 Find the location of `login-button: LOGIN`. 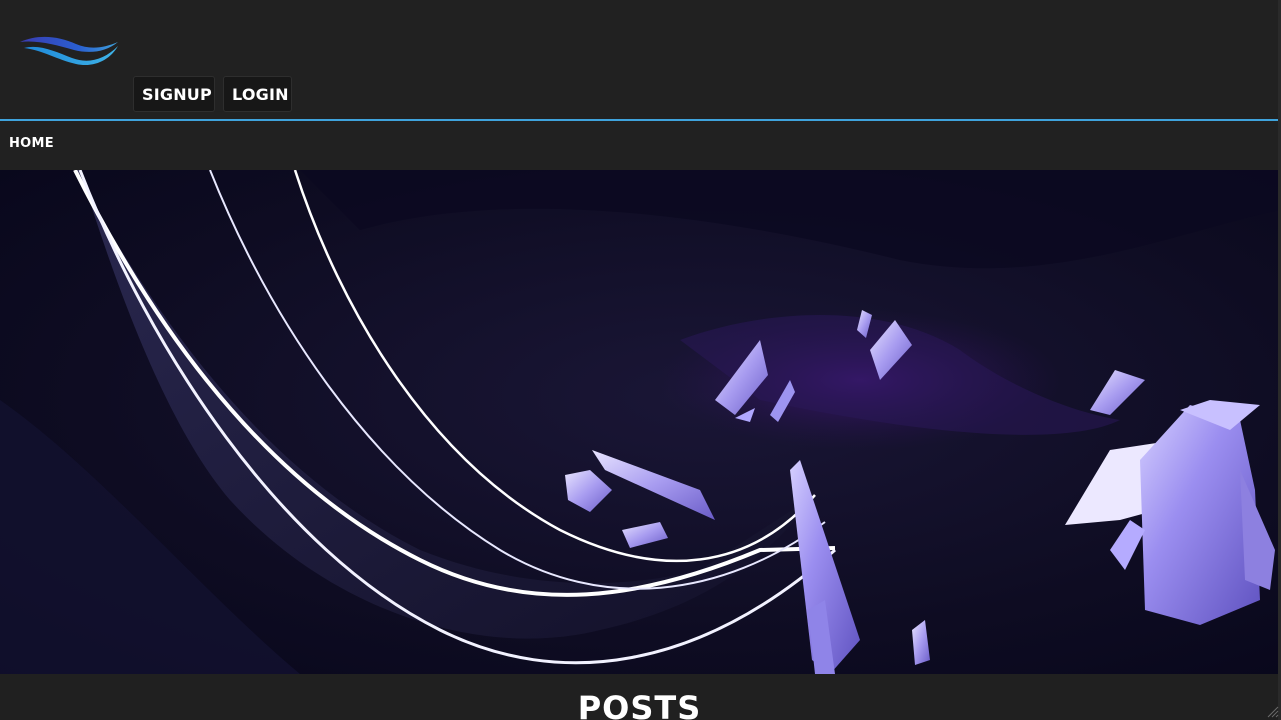

login-button: LOGIN is located at coordinates (257, 94).